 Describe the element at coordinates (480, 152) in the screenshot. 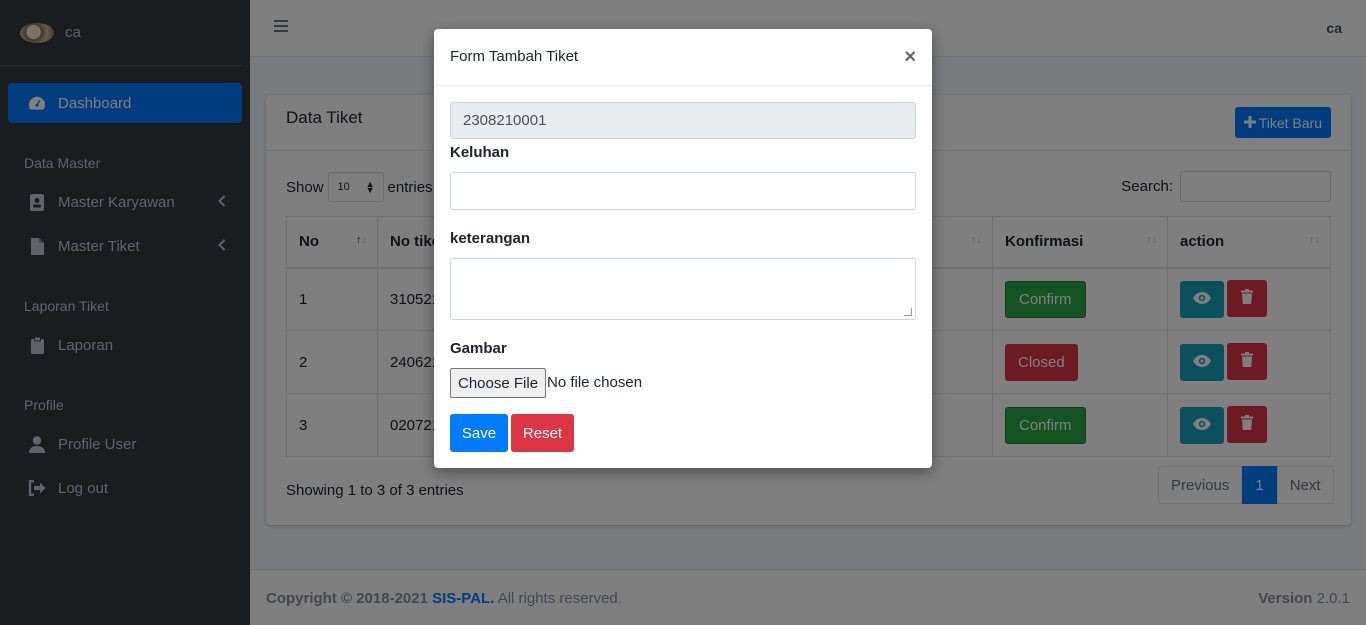

I see `keluhan-label: Keluhan` at that location.